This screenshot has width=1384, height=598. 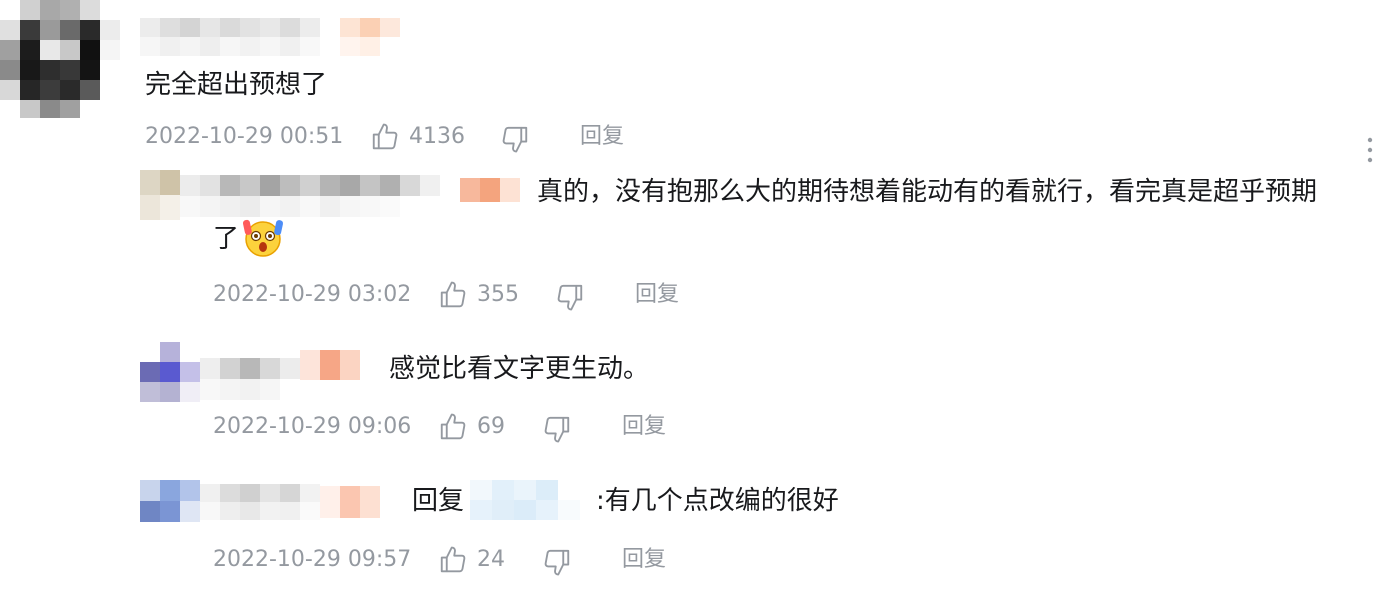 What do you see at coordinates (717, 501) in the screenshot?
I see `reply-text: :有几个点改编的很好` at bounding box center [717, 501].